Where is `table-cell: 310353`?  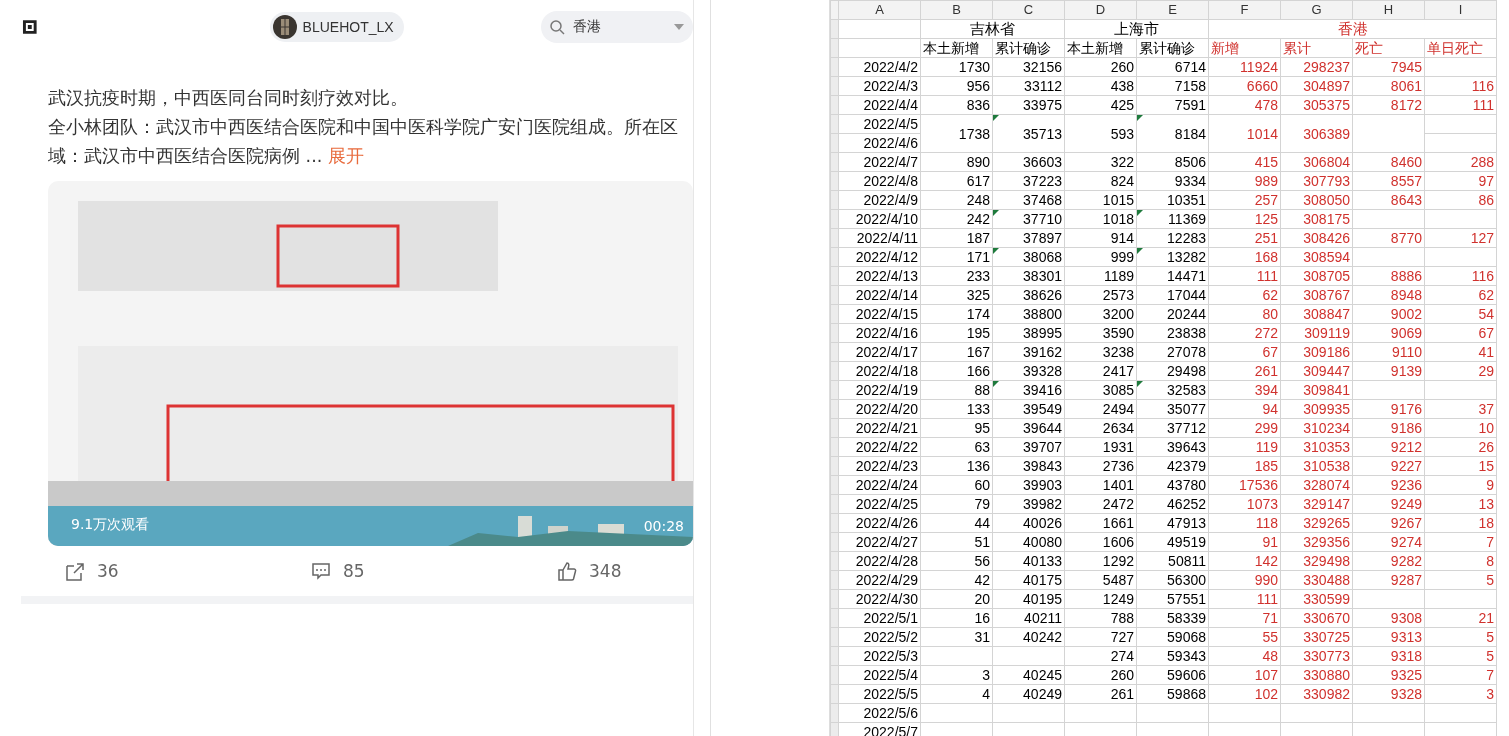
table-cell: 310353 is located at coordinates (1316, 447).